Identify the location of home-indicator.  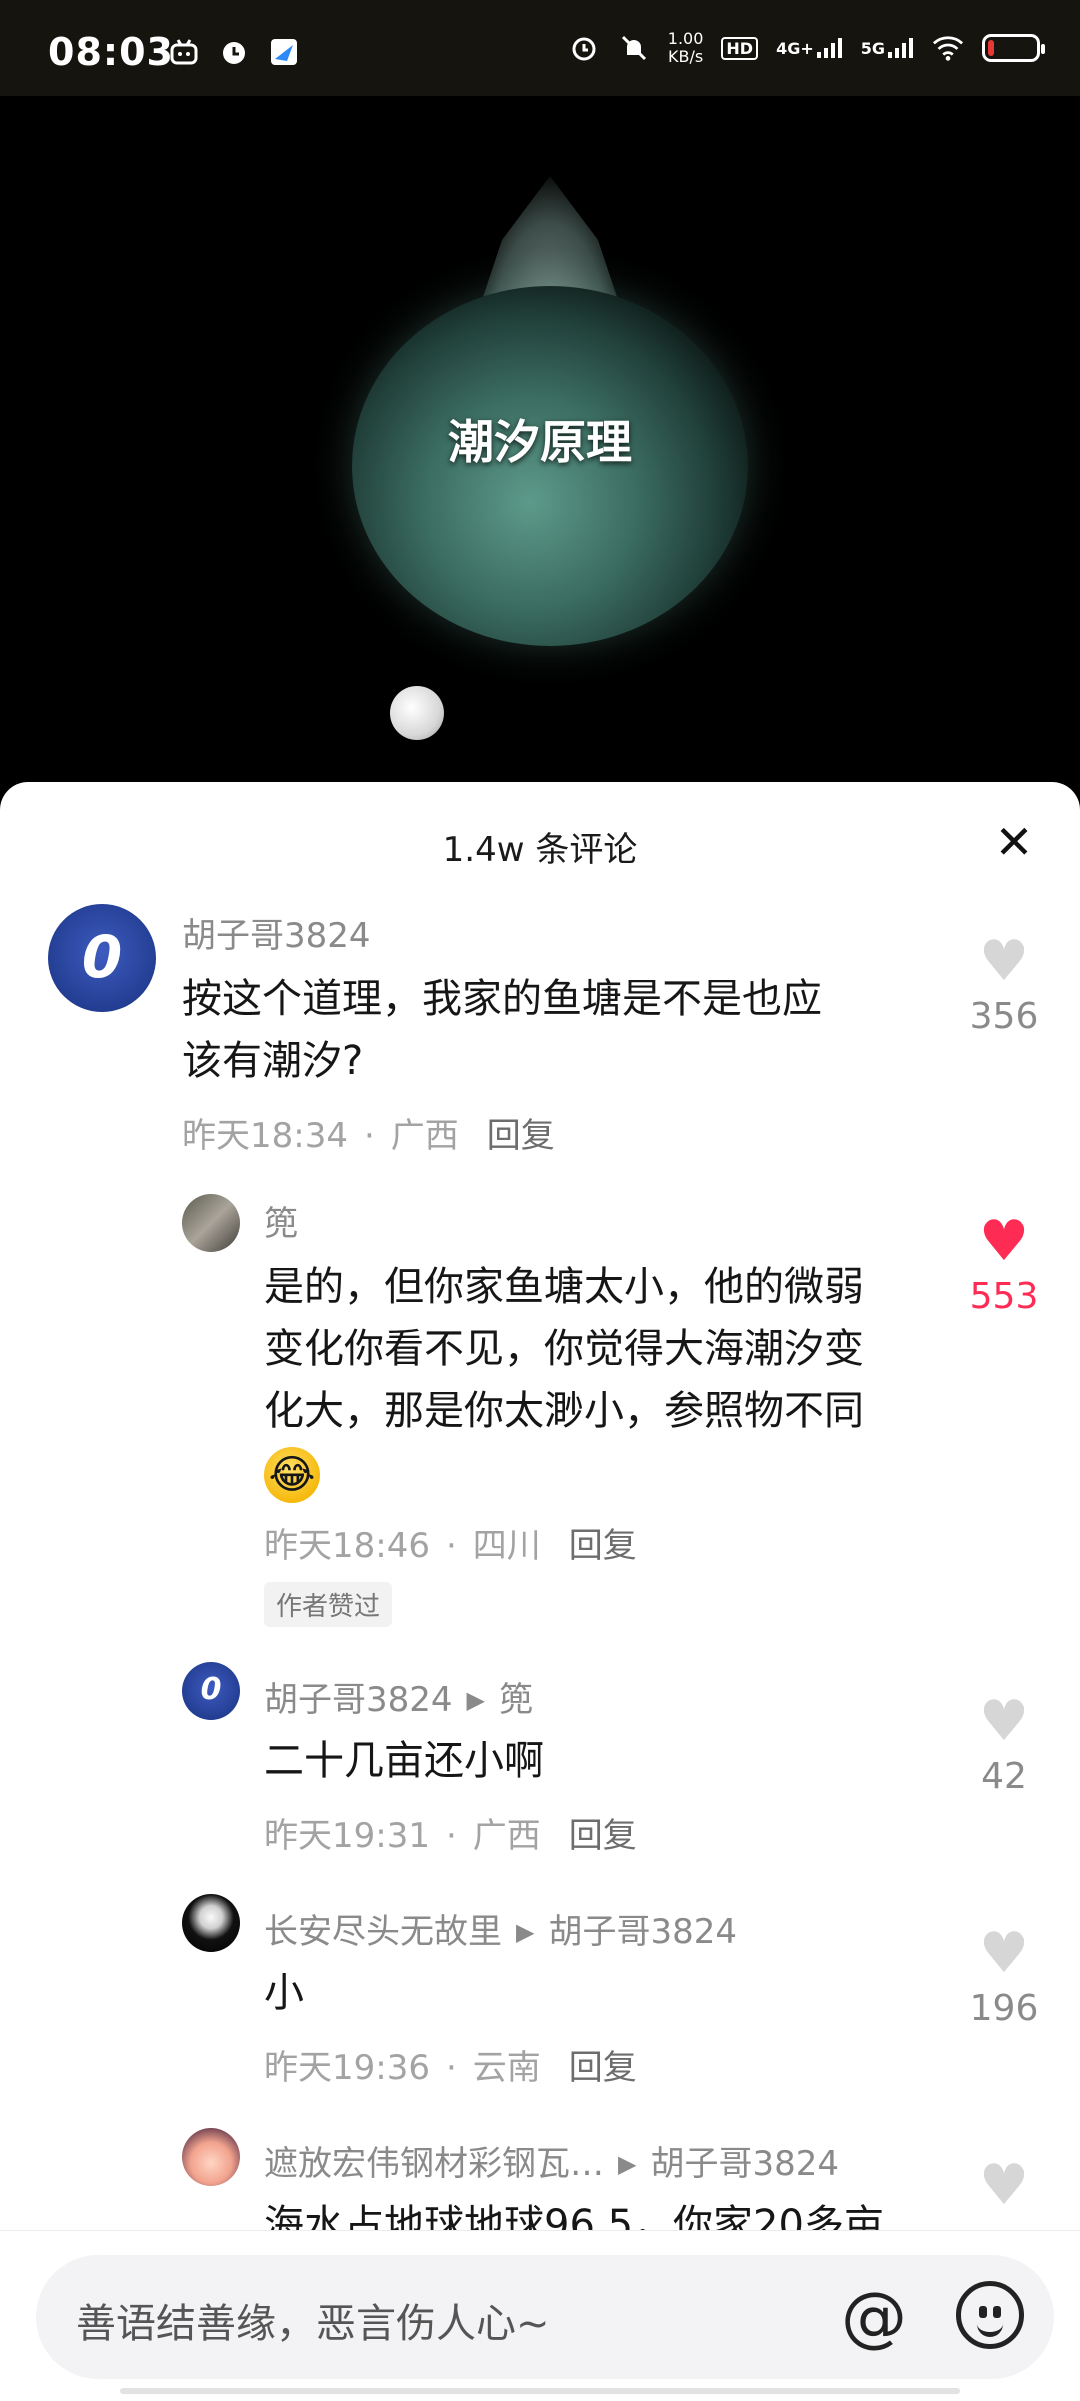
(540, 2391).